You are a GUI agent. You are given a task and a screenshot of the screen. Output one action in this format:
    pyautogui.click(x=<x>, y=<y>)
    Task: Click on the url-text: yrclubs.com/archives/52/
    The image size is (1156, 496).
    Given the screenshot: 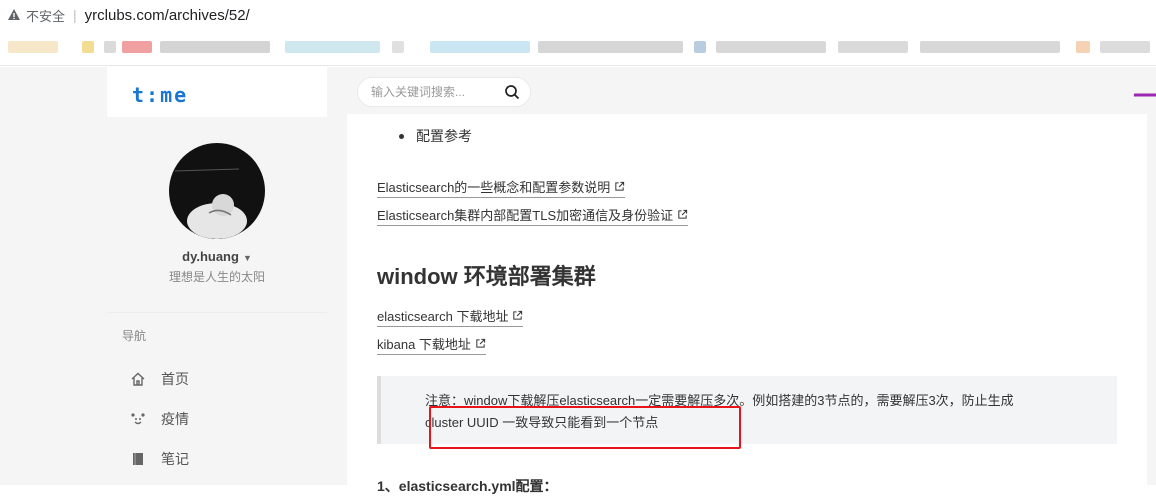 What is the action you would take?
    pyautogui.click(x=167, y=15)
    